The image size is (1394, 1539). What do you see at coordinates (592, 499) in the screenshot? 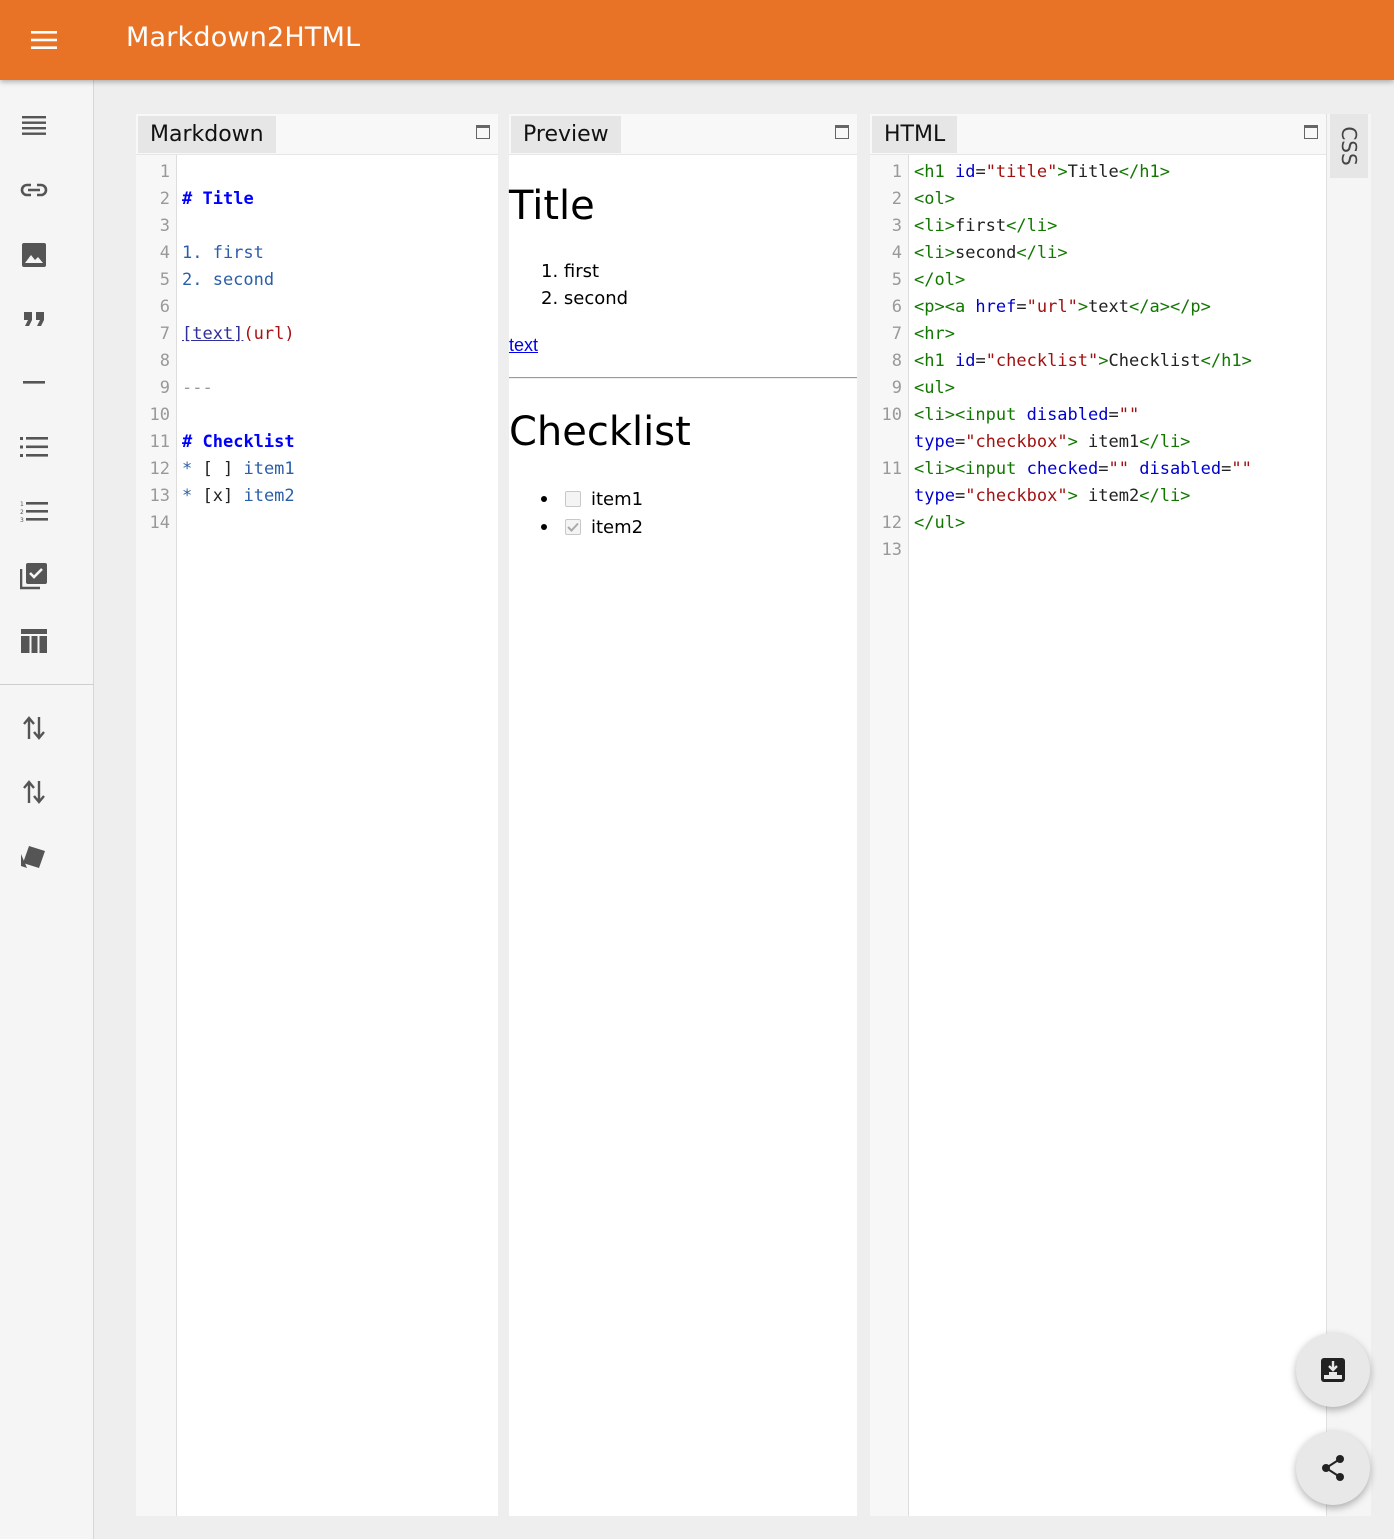
I see `preview-checklist-item: item1` at bounding box center [592, 499].